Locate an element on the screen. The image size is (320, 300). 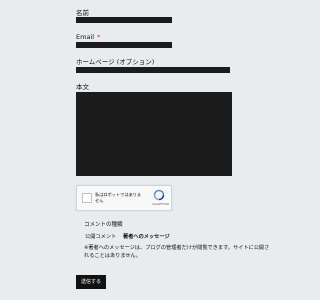
recaptcha-label: 私はロボットではありません is located at coordinates (118, 197).